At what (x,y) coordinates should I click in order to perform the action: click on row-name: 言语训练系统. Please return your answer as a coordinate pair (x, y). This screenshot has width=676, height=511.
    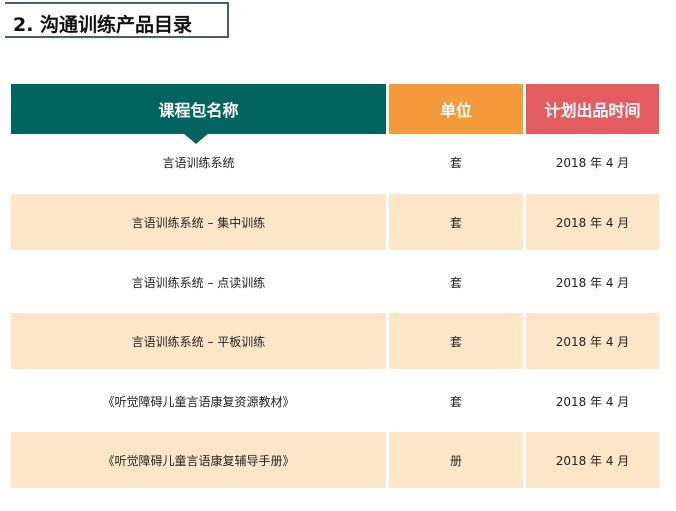
    Looking at the image, I should click on (198, 162).